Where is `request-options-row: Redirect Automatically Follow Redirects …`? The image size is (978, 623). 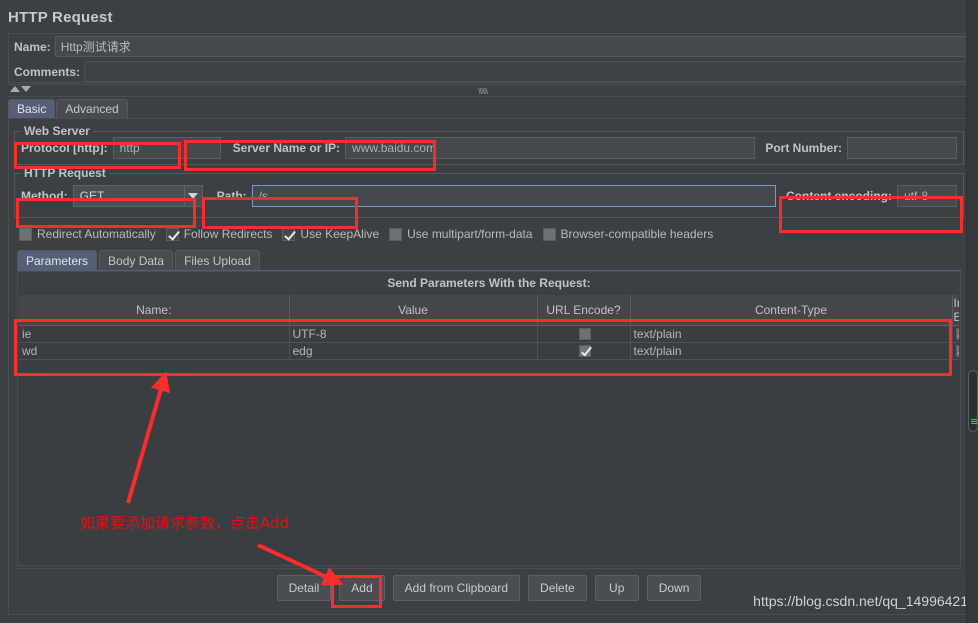 request-options-row: Redirect Automatically Follow Redirects … is located at coordinates (489, 234).